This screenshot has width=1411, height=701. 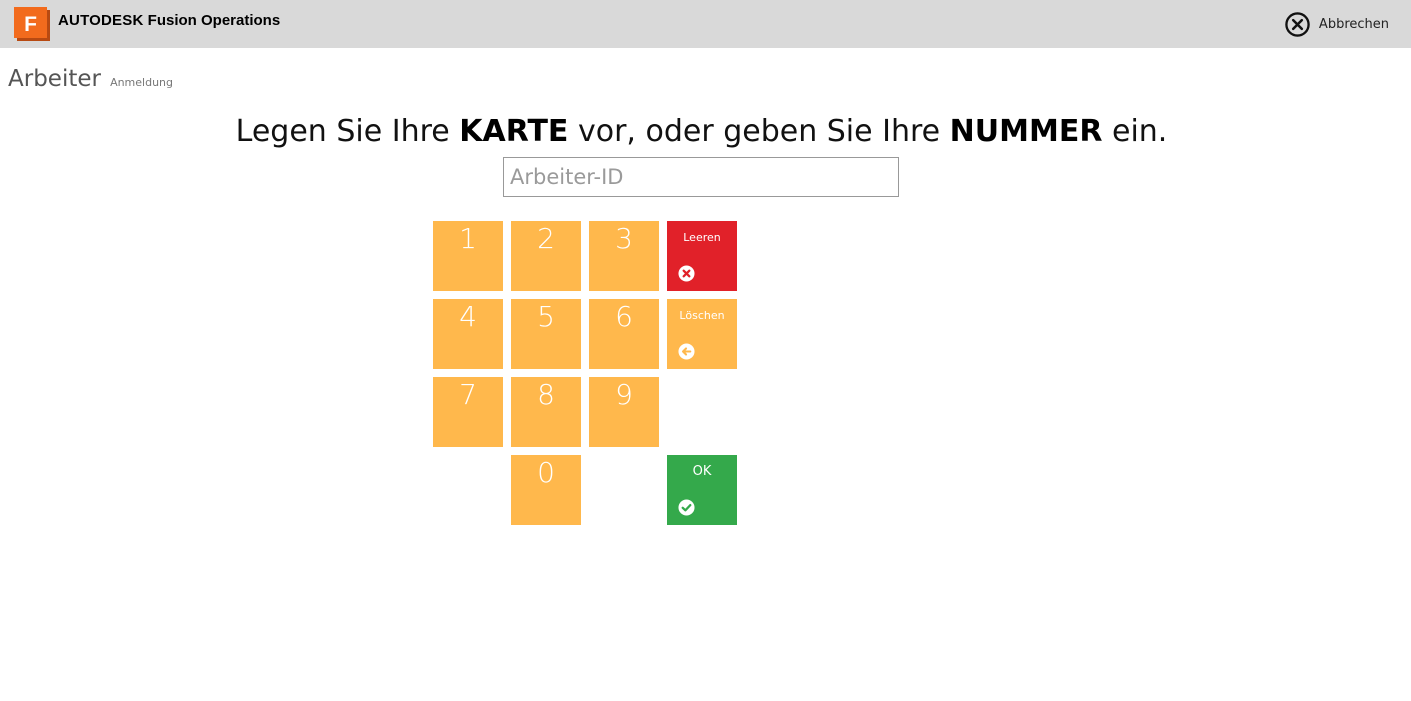 What do you see at coordinates (686, 351) in the screenshot?
I see `arrow-left-circle-icon` at bounding box center [686, 351].